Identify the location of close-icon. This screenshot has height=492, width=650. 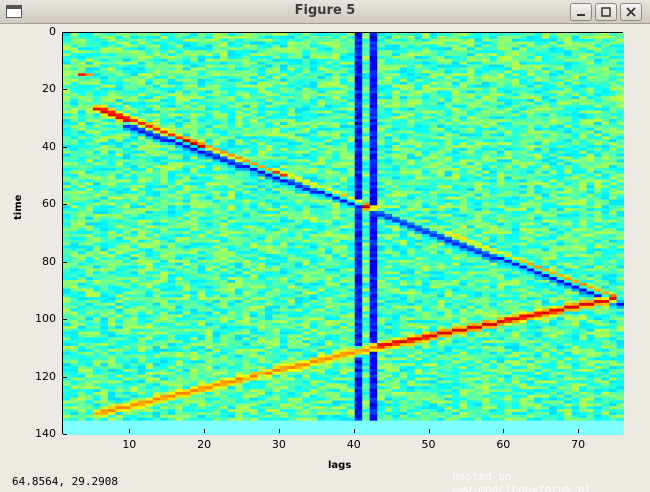
(631, 12).